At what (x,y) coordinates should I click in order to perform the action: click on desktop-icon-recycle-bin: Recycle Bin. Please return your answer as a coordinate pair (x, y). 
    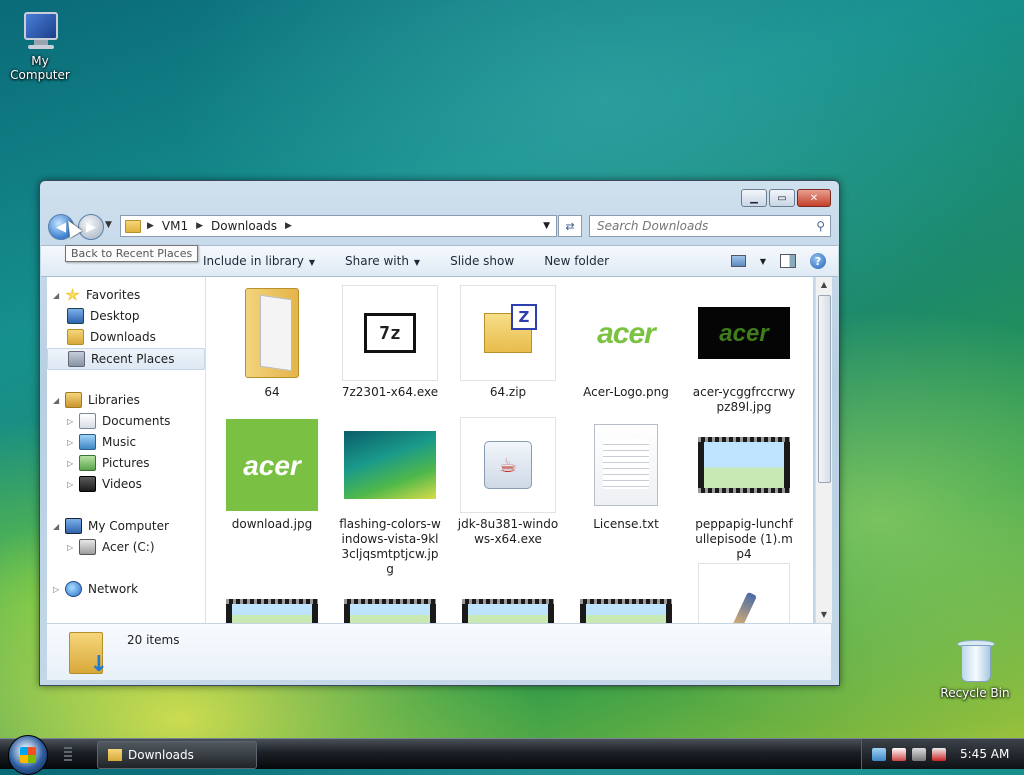
    Looking at the image, I should click on (975, 668).